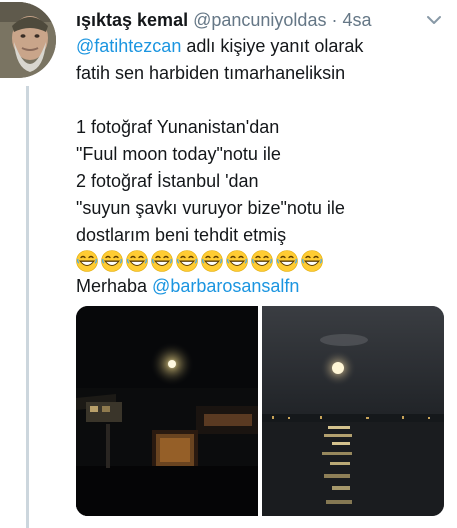  I want to click on reply-context-label: adlı kişiye yanıt olarak, so click(272, 46).